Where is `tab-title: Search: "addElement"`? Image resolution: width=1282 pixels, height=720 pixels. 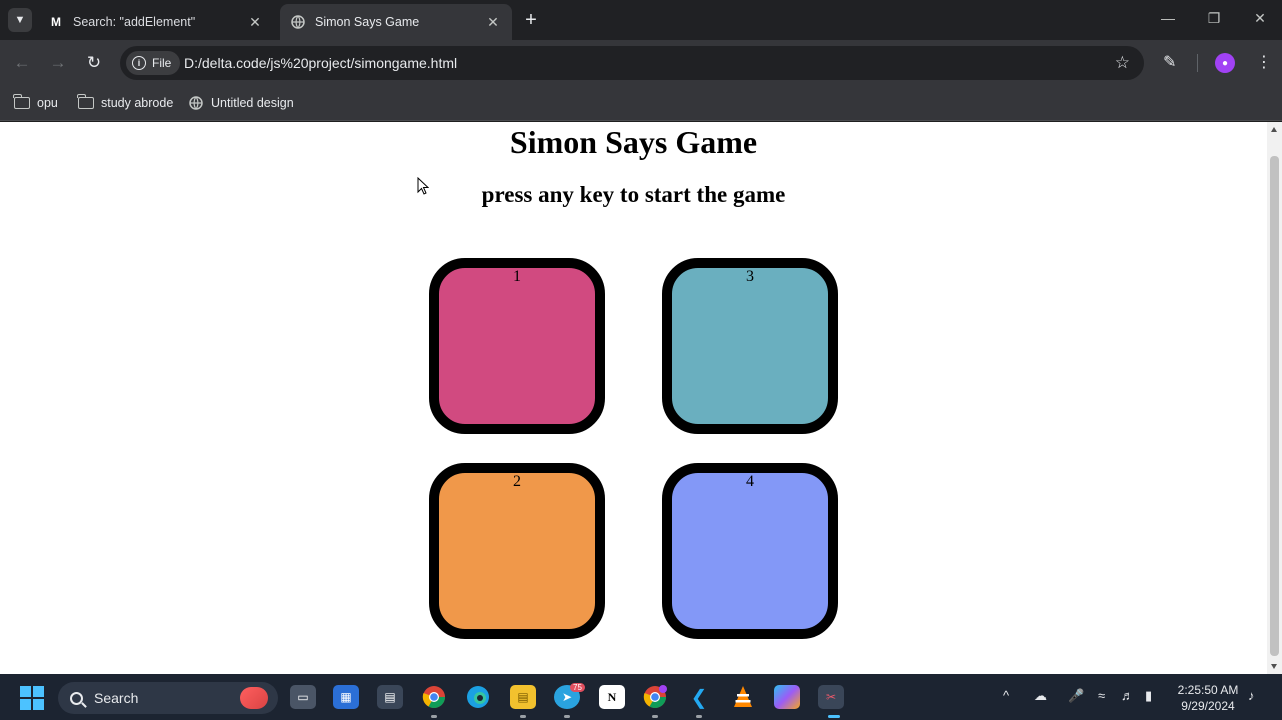
tab-title: Search: "addElement" is located at coordinates (134, 22).